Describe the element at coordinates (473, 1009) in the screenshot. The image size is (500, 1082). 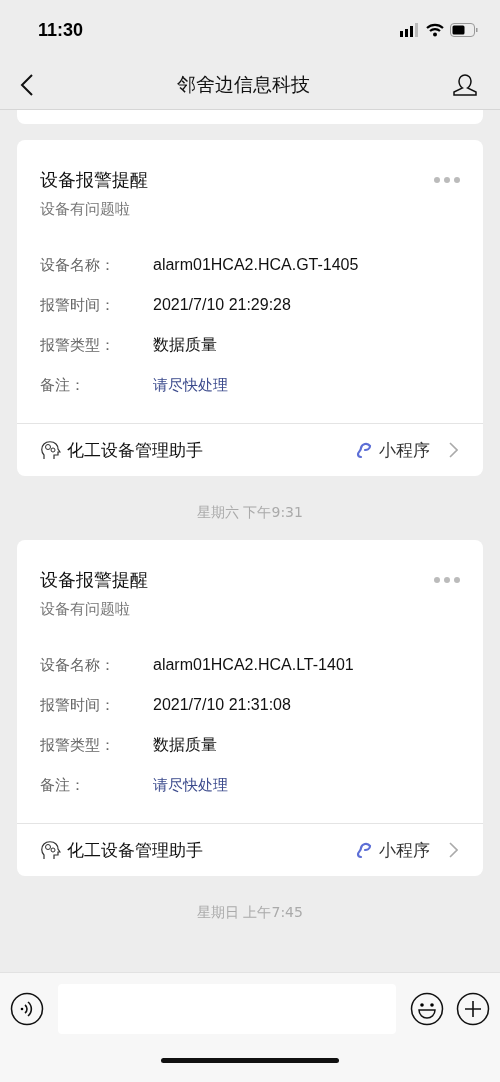
I see `add-icon` at that location.